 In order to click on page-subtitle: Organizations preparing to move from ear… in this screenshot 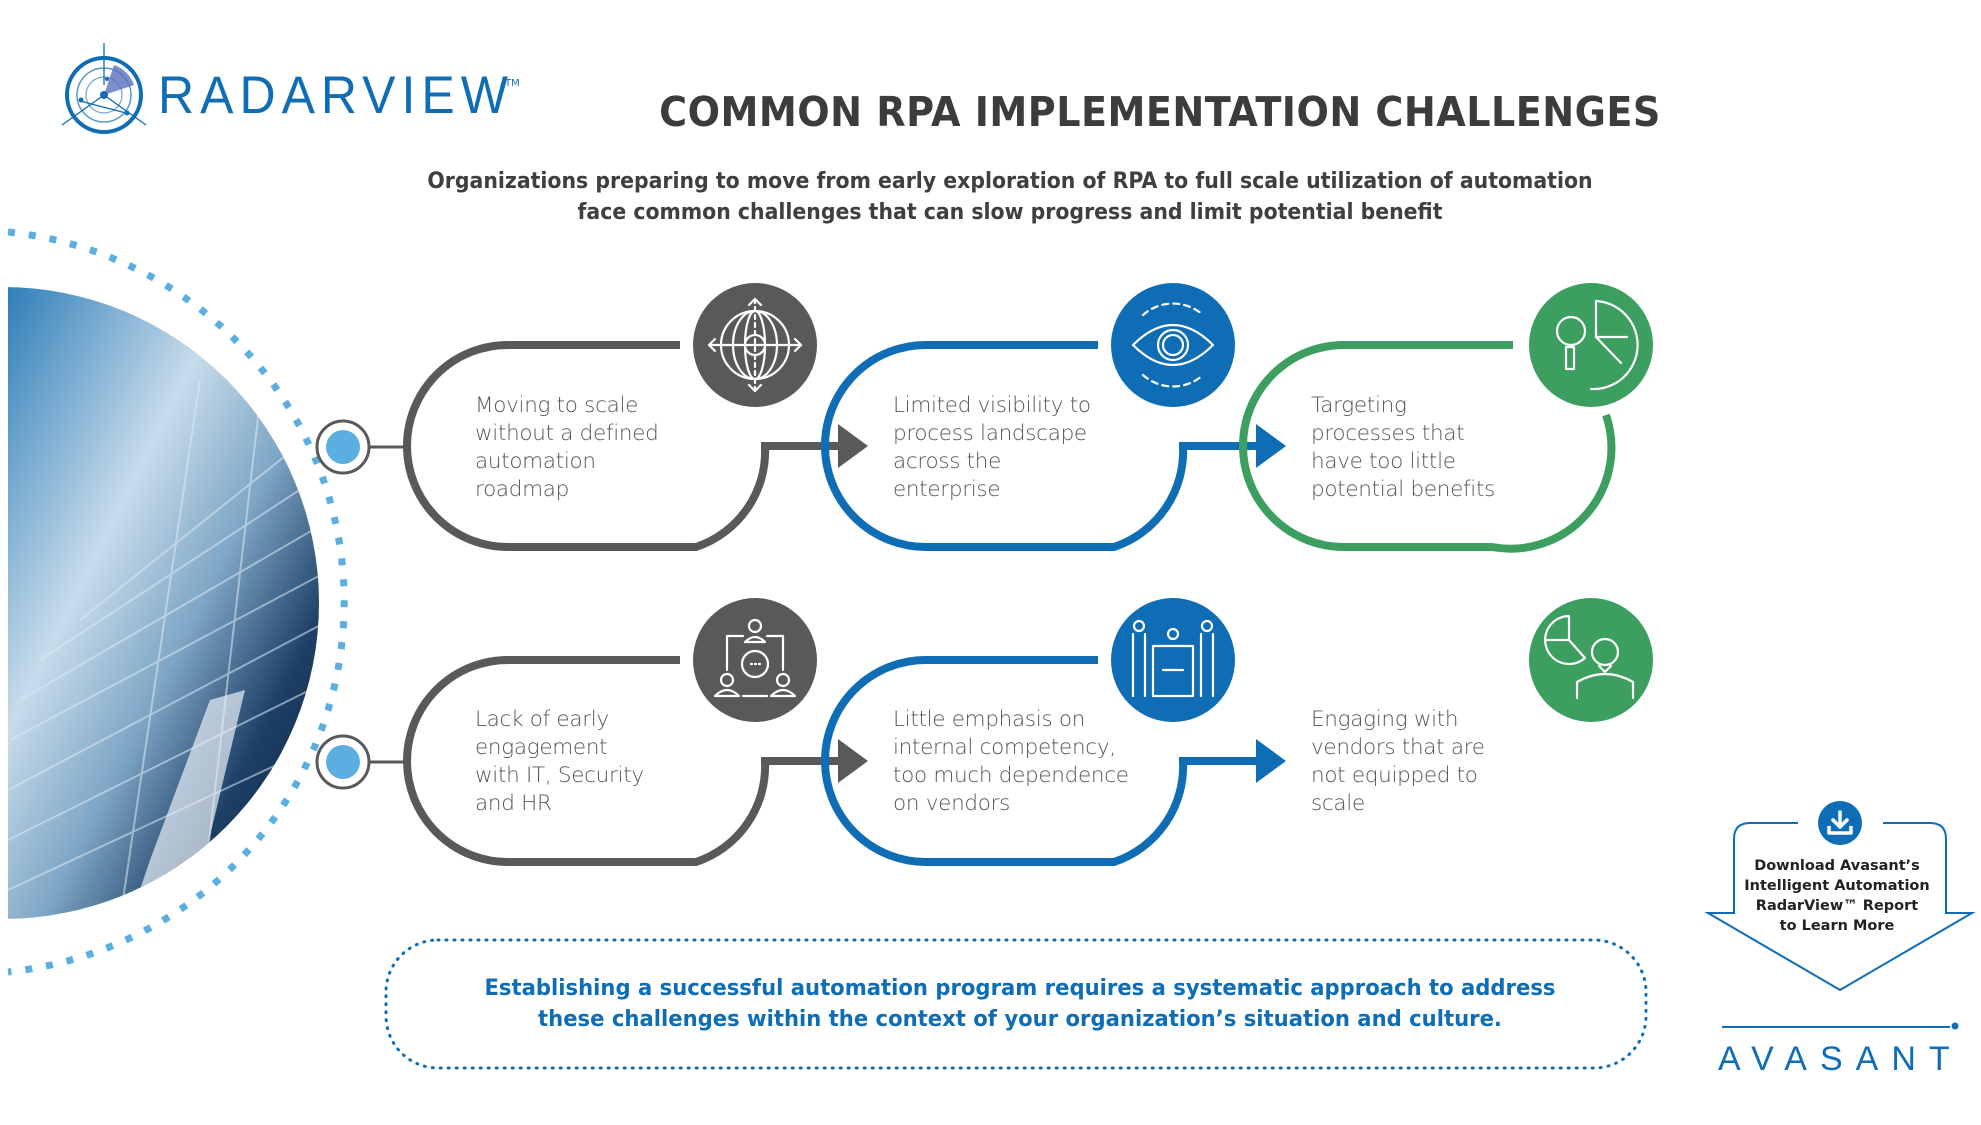, I will do `click(1010, 197)`.